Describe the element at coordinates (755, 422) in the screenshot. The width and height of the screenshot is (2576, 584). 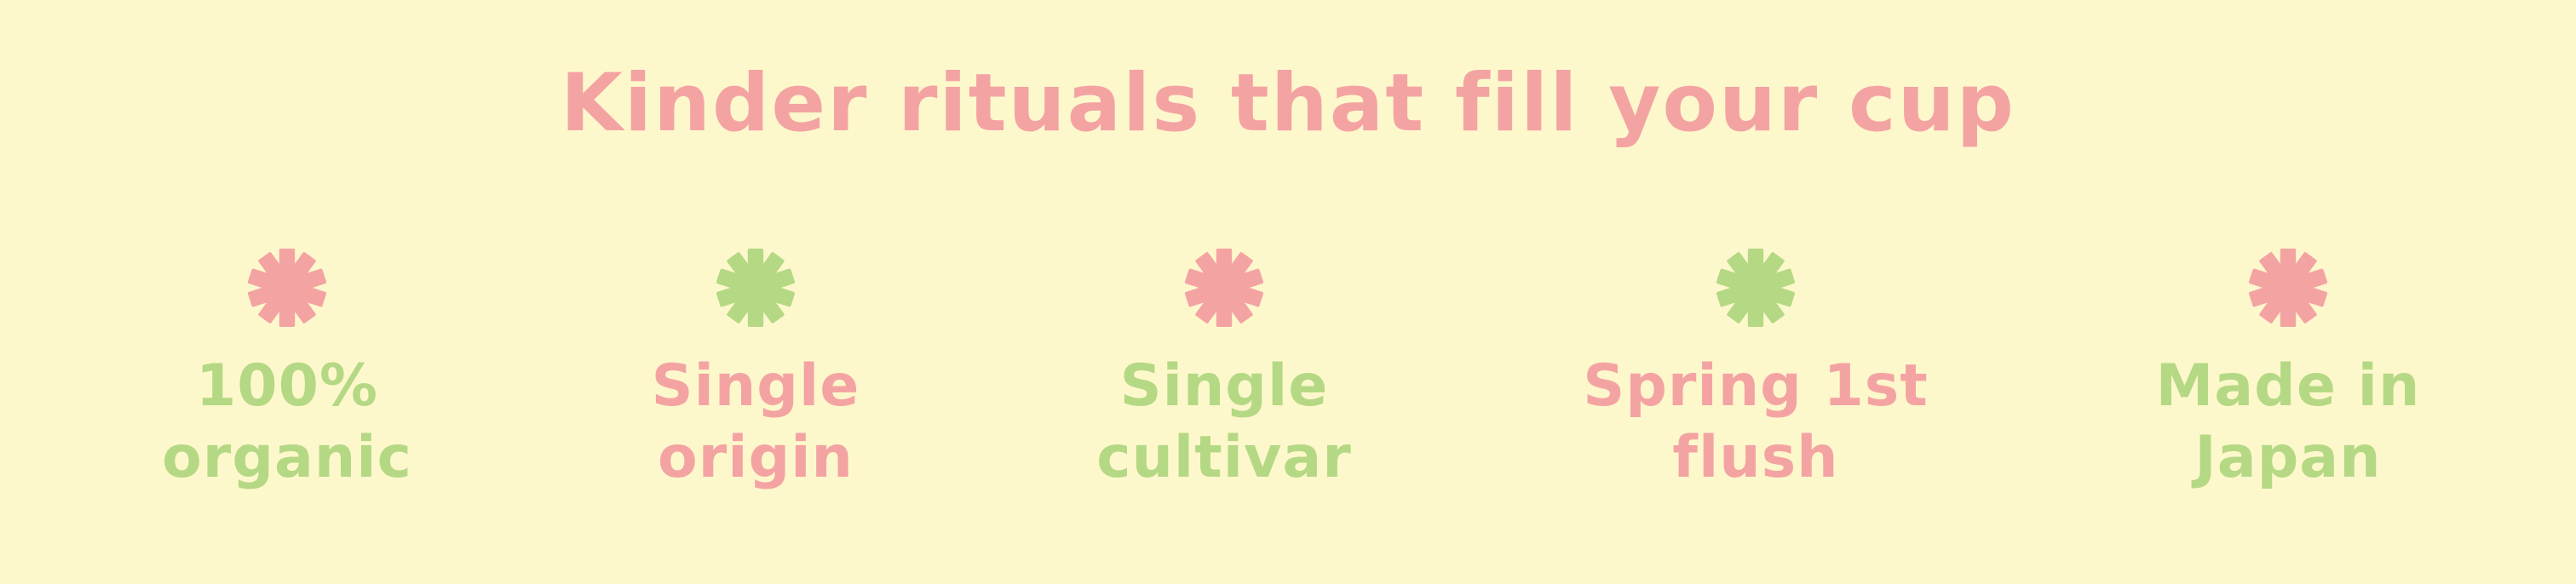
I see `feature-label: Single origin` at that location.